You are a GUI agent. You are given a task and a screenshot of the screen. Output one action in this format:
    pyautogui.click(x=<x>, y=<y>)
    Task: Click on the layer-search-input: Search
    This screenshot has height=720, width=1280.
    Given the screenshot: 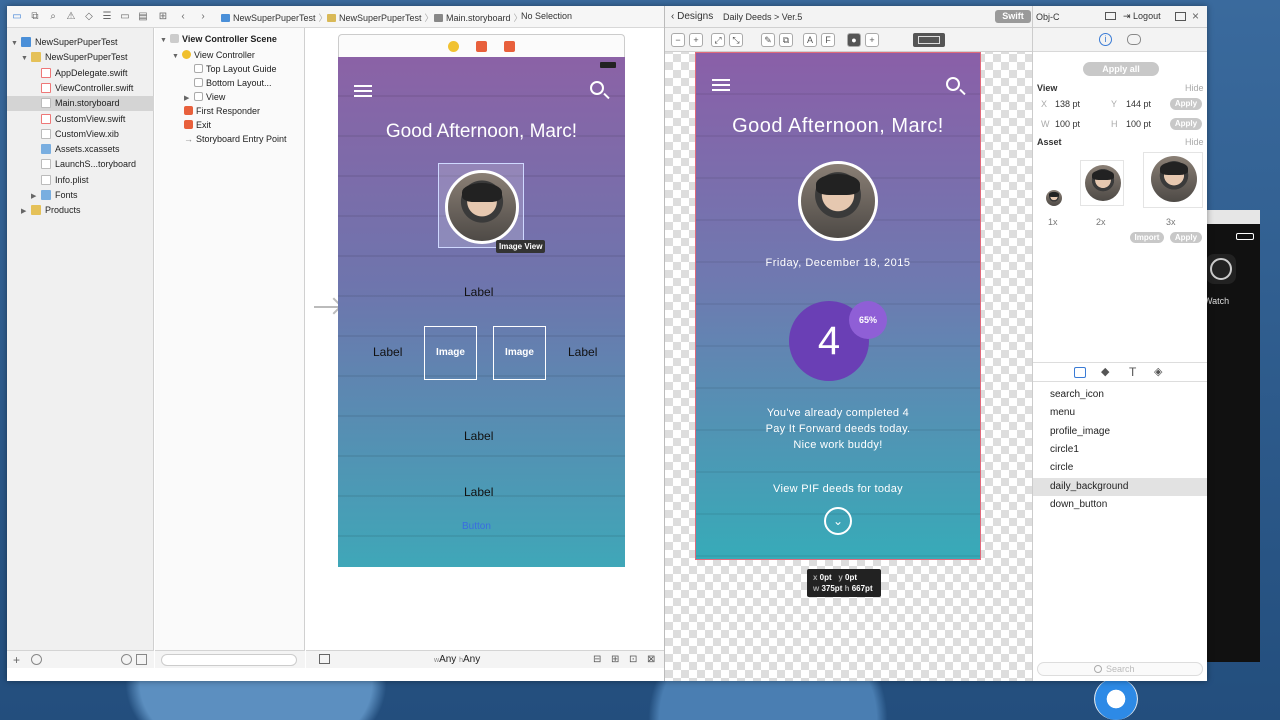 What is the action you would take?
    pyautogui.click(x=1120, y=669)
    